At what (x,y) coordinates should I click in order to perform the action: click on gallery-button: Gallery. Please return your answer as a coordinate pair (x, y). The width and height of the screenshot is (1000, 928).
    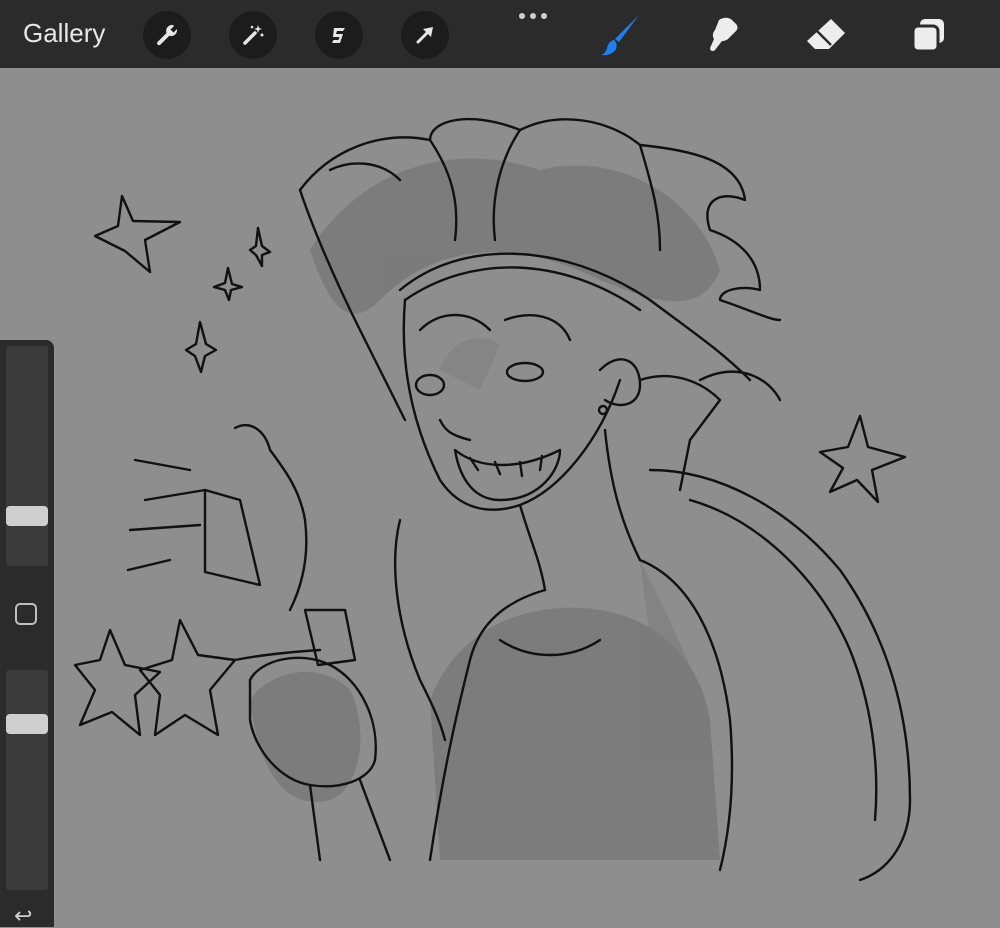
    Looking at the image, I should click on (64, 33).